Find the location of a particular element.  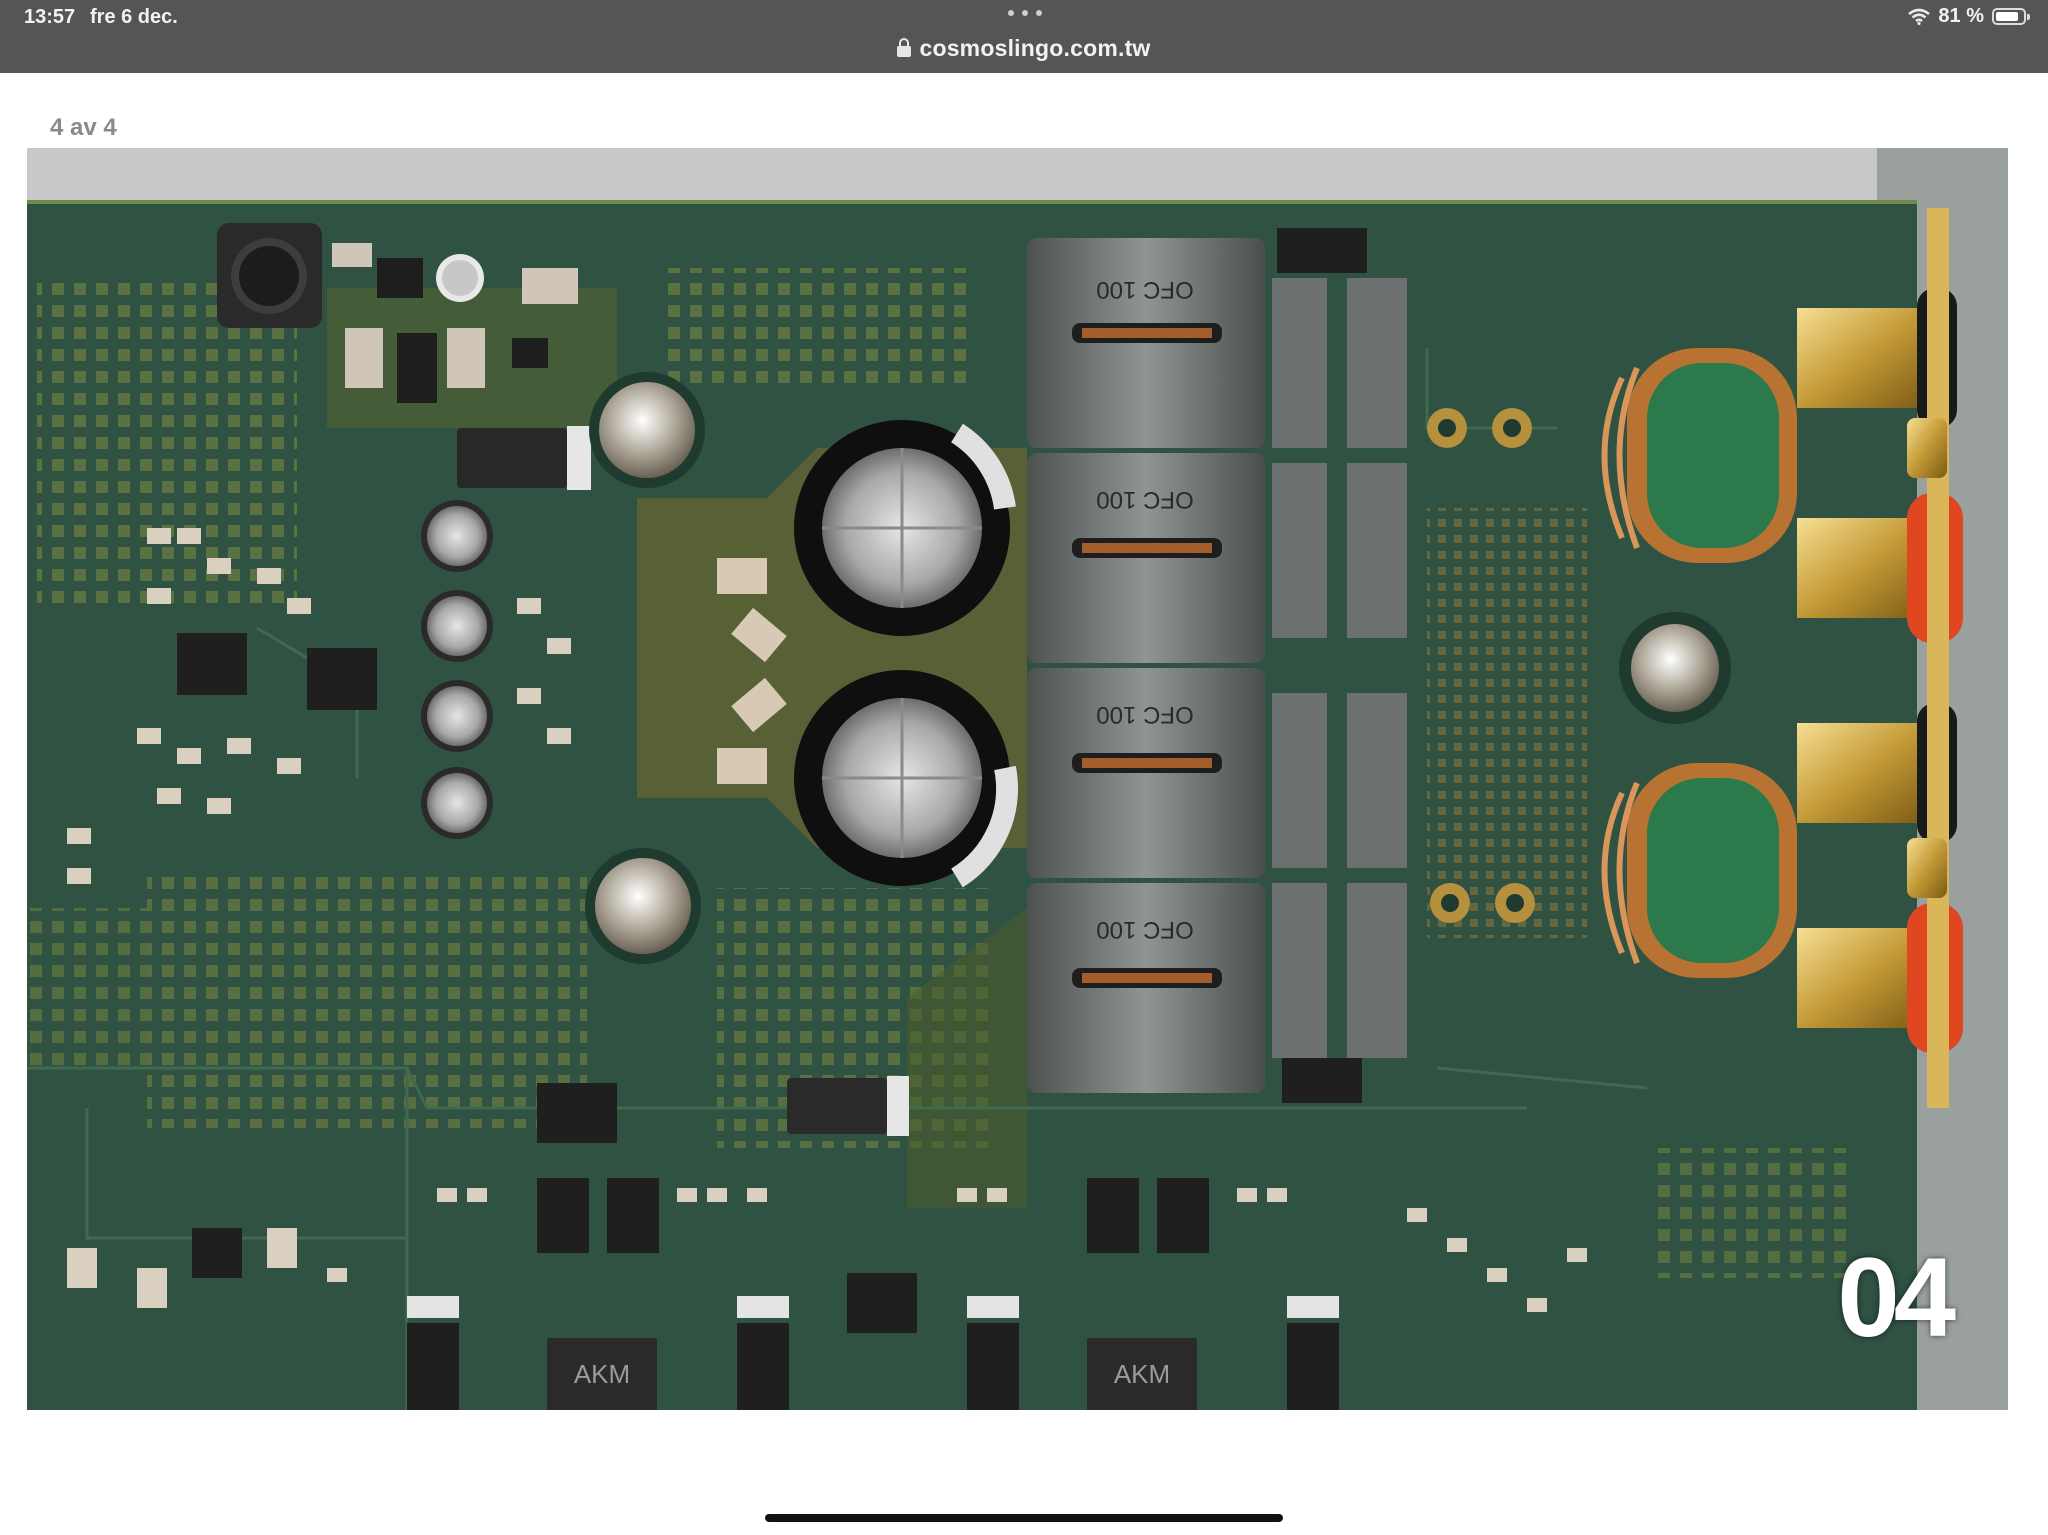

wifi-icon is located at coordinates (1919, 16).